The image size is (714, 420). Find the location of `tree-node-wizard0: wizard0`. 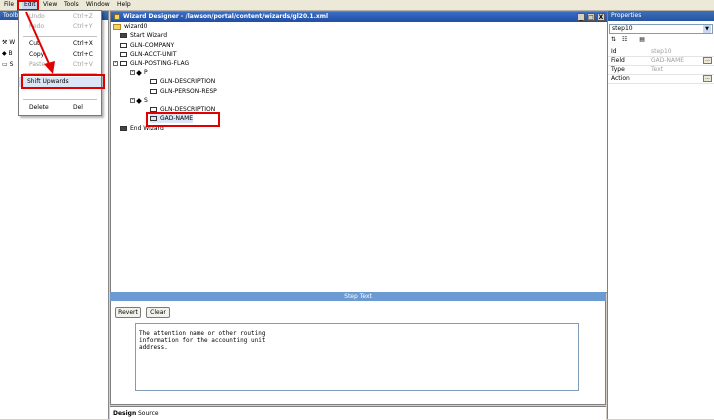

tree-node-wizard0: wizard0 is located at coordinates (130, 26).